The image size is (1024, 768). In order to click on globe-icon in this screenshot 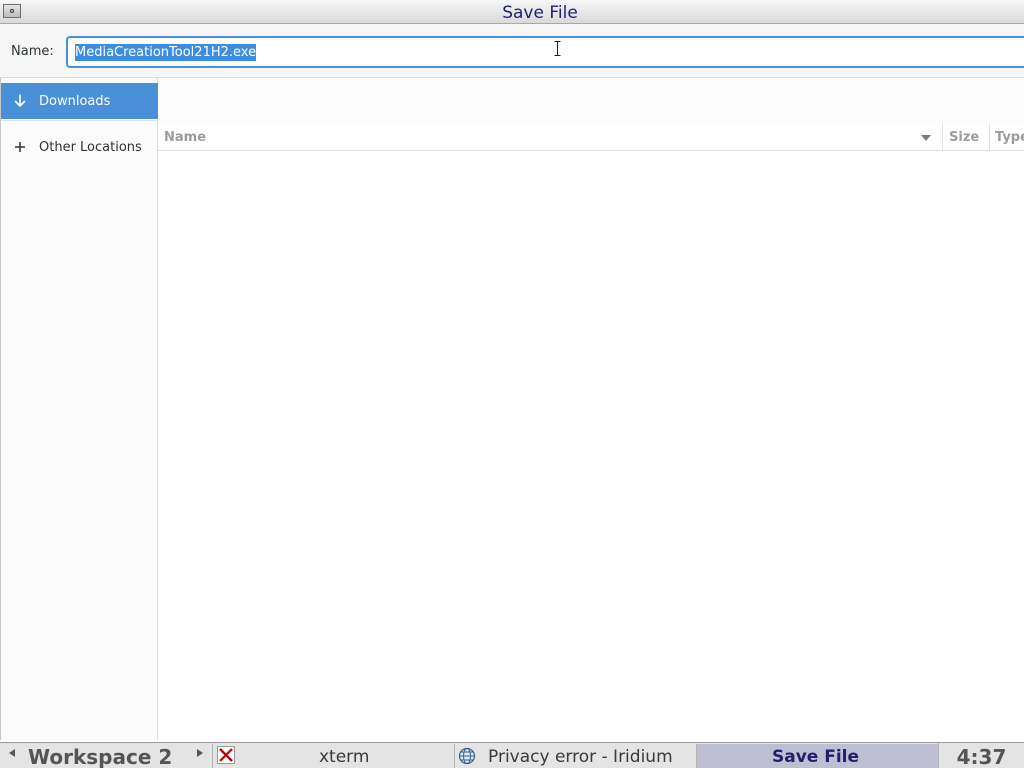, I will do `click(467, 756)`.